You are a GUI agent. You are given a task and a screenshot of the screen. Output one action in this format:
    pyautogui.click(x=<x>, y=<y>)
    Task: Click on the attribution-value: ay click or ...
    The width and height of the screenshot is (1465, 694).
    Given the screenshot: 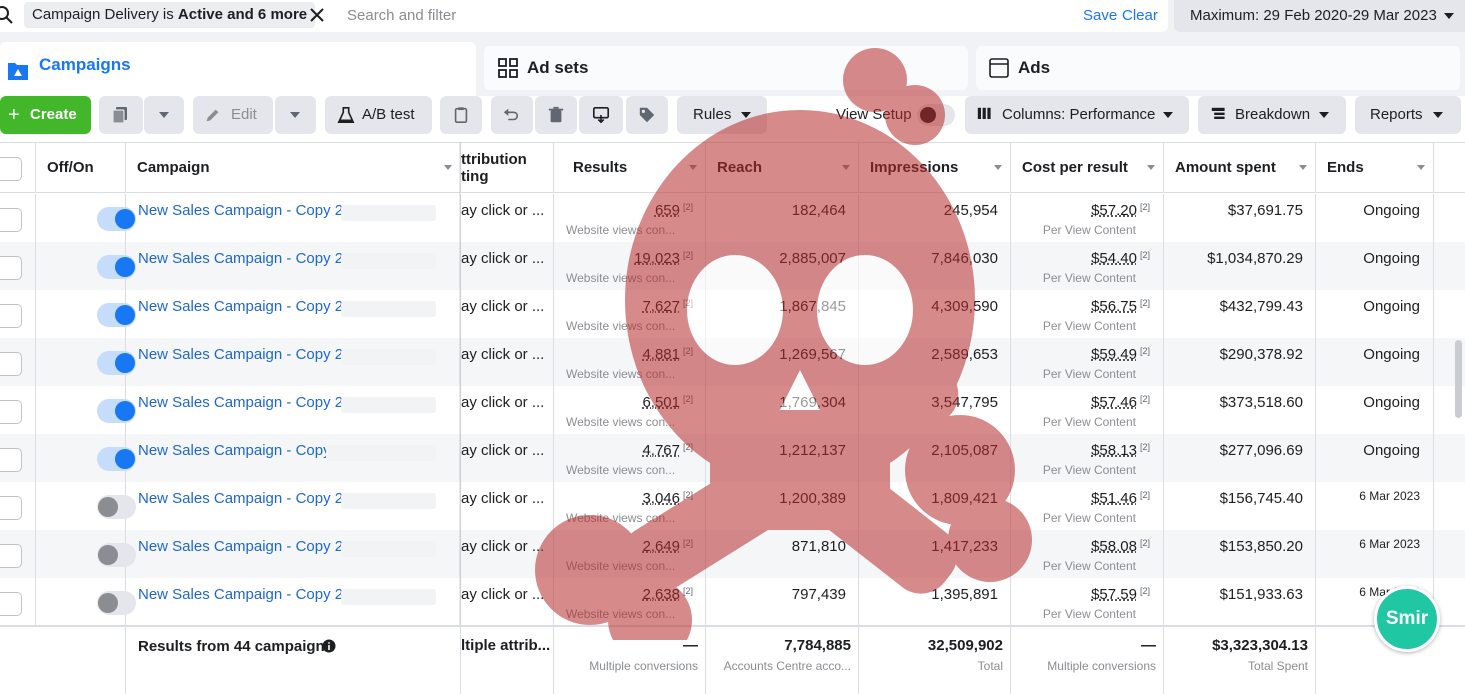 What is the action you would take?
    pyautogui.click(x=503, y=354)
    